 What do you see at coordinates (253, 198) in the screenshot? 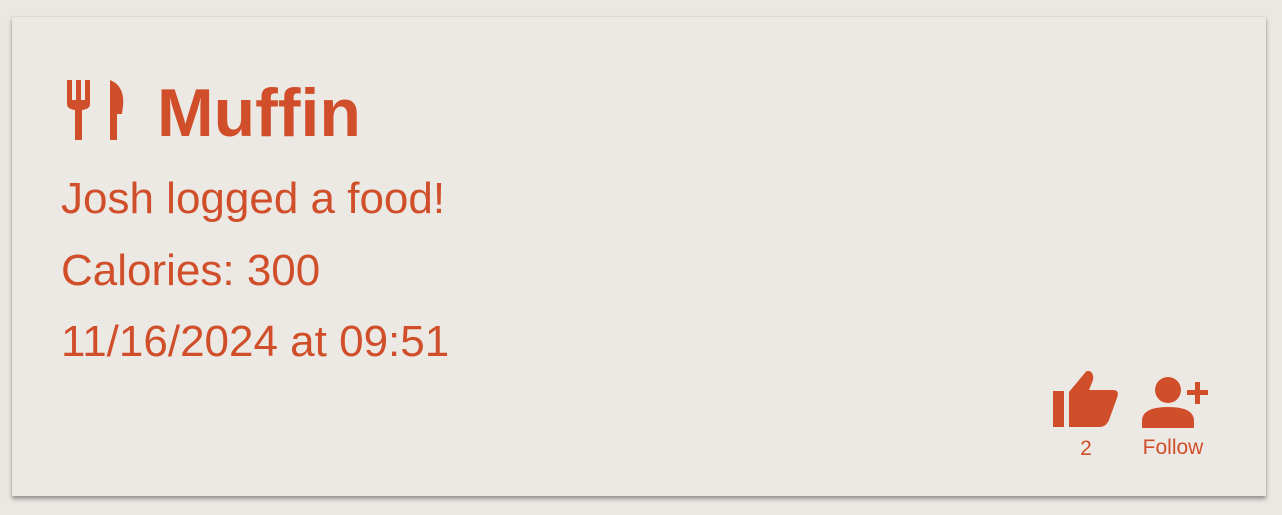
I see `log-message: Josh logged a food!` at bounding box center [253, 198].